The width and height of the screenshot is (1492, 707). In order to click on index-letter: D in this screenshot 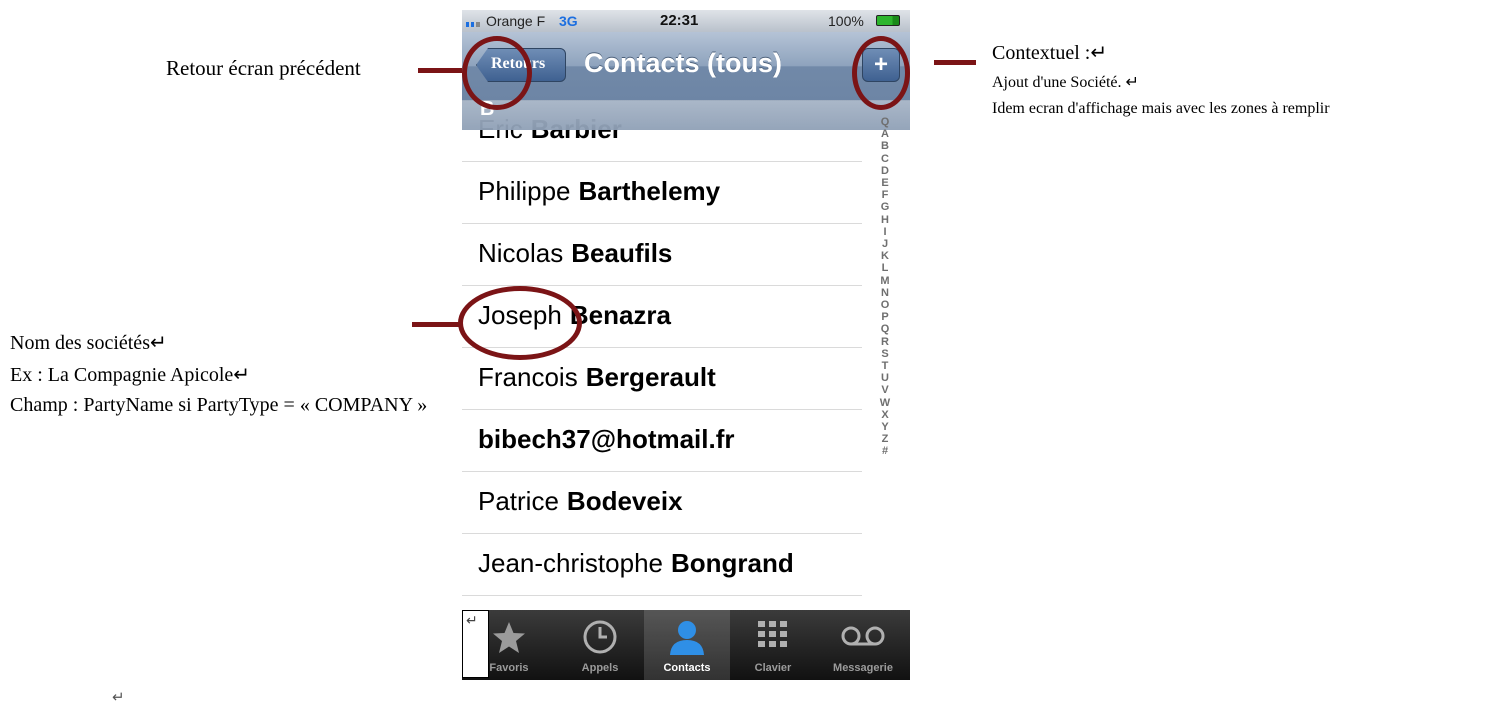, I will do `click(885, 171)`.